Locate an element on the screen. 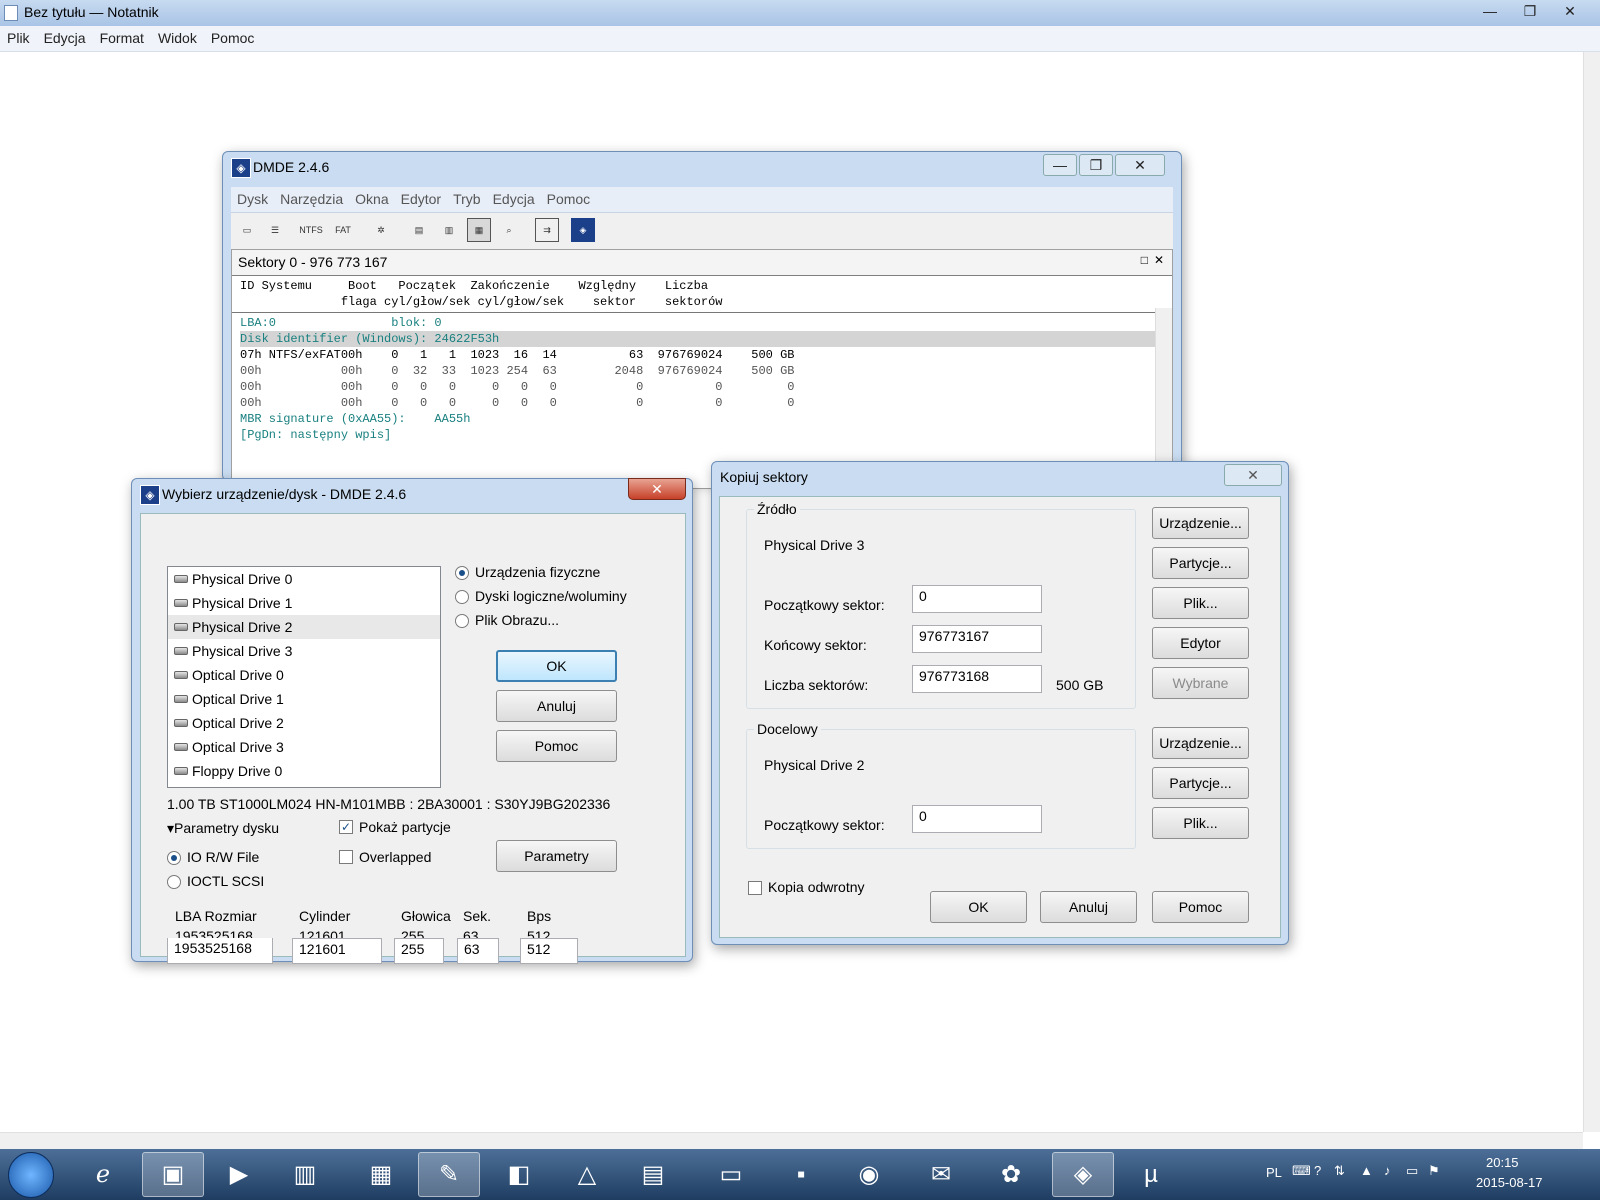  drive-list-item: Optical Drive 2 is located at coordinates (304, 723).